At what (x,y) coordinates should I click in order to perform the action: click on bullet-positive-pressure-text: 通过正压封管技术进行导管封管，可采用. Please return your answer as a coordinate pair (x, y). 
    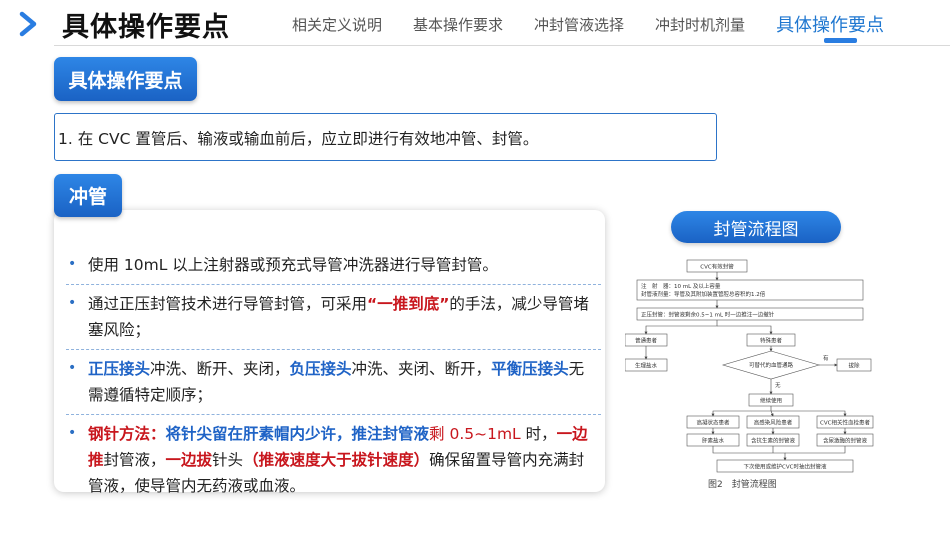
    Looking at the image, I should click on (228, 304).